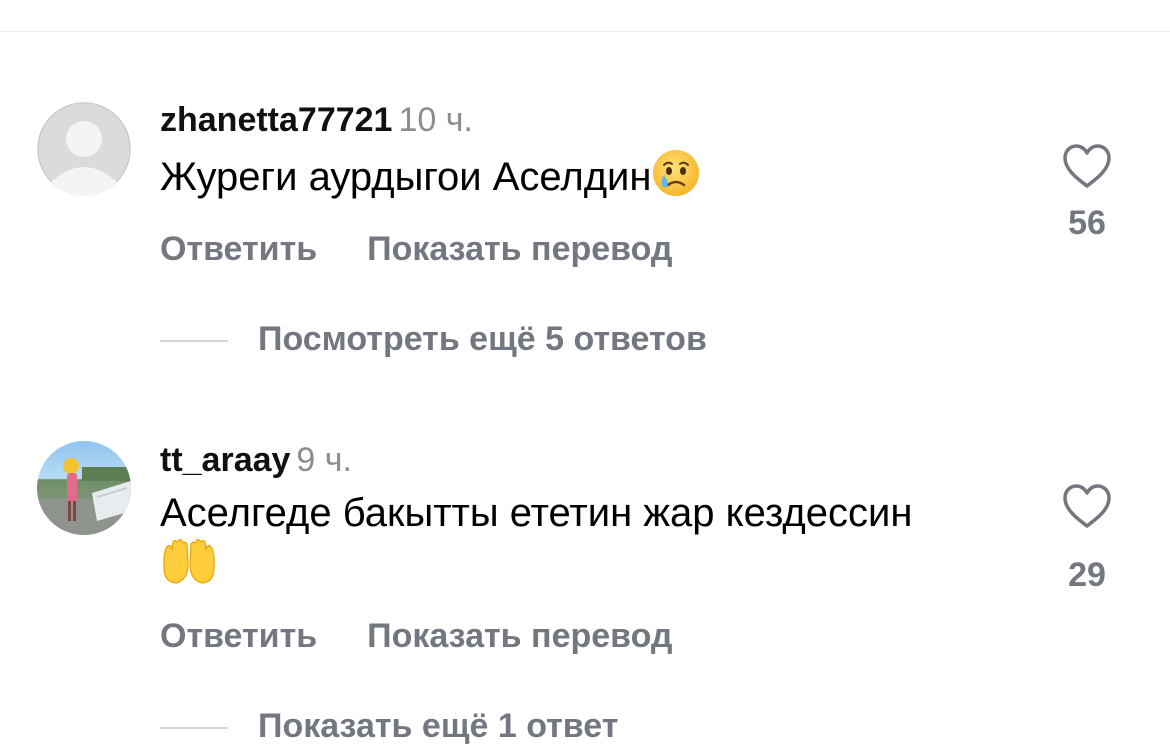 The width and height of the screenshot is (1170, 756). What do you see at coordinates (189, 568) in the screenshot?
I see `raising-hands-icon` at bounding box center [189, 568].